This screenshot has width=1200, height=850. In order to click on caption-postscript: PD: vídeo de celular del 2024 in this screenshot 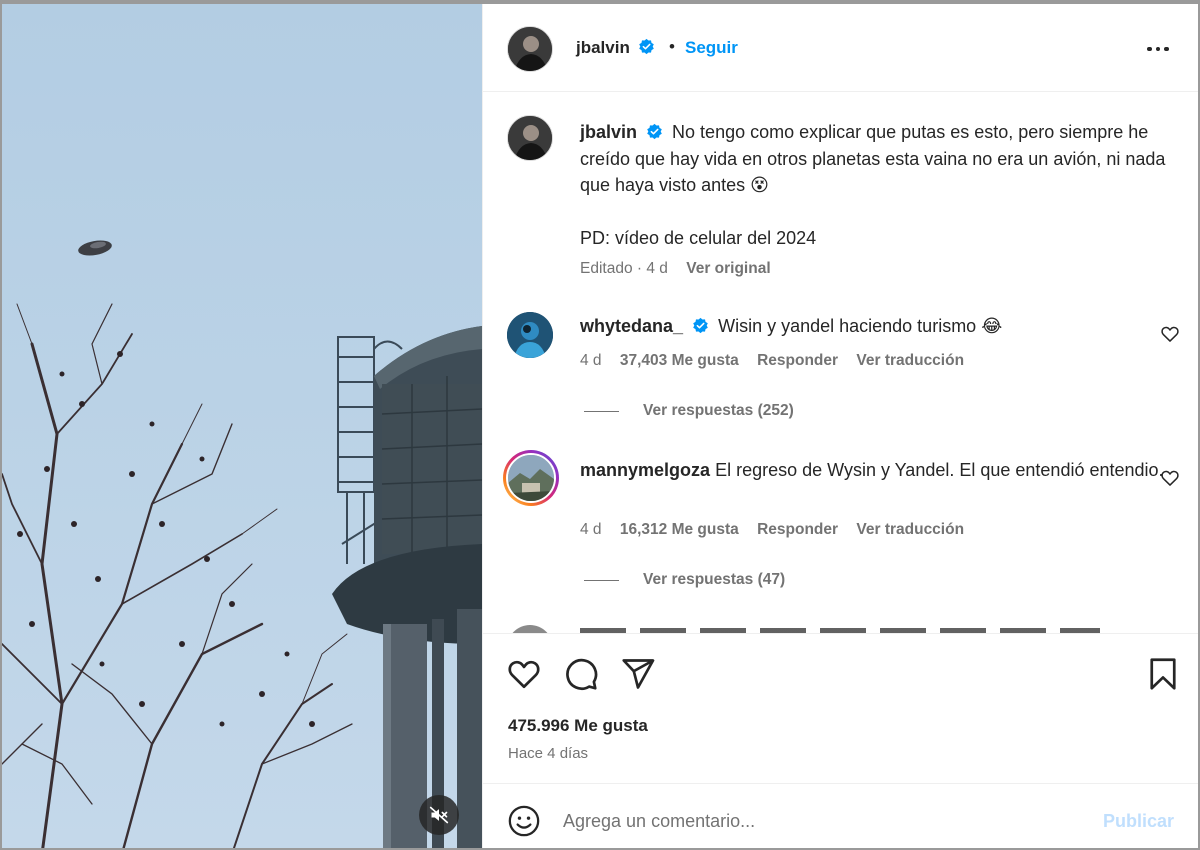, I will do `click(698, 237)`.